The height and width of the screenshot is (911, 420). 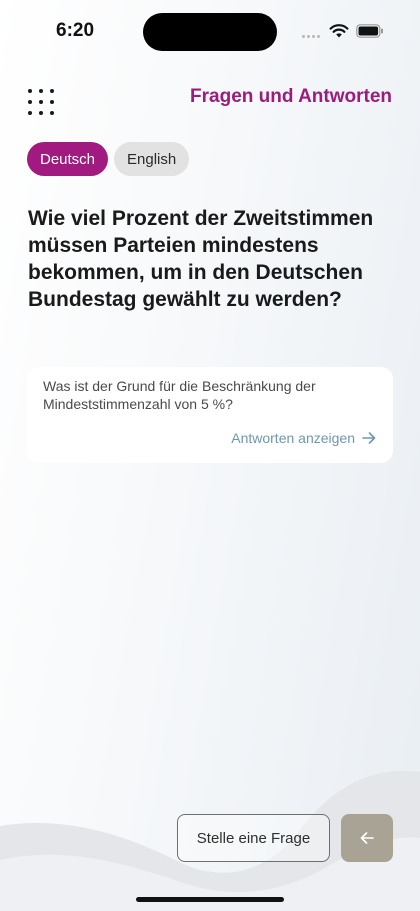 What do you see at coordinates (152, 159) in the screenshot?
I see `language-option-english: English` at bounding box center [152, 159].